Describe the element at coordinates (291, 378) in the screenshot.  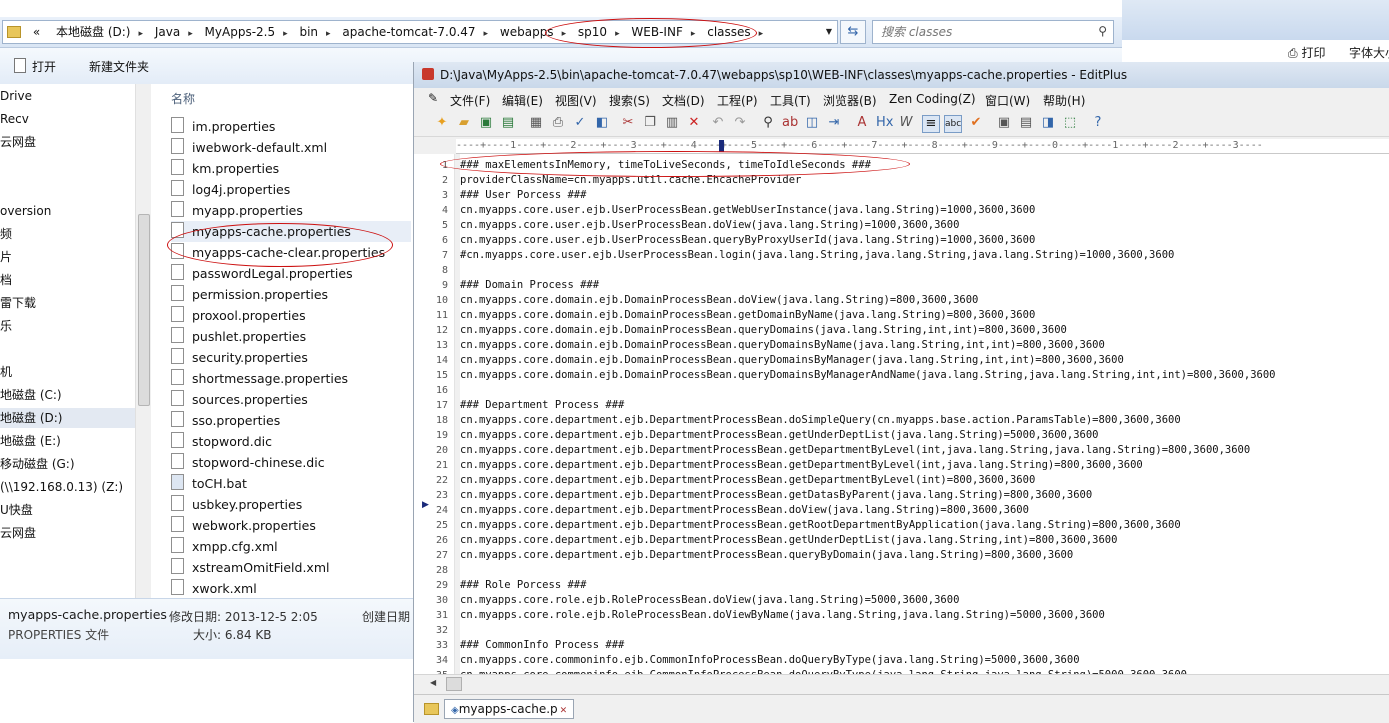
I see `file-row: shortmessage.properties` at that location.